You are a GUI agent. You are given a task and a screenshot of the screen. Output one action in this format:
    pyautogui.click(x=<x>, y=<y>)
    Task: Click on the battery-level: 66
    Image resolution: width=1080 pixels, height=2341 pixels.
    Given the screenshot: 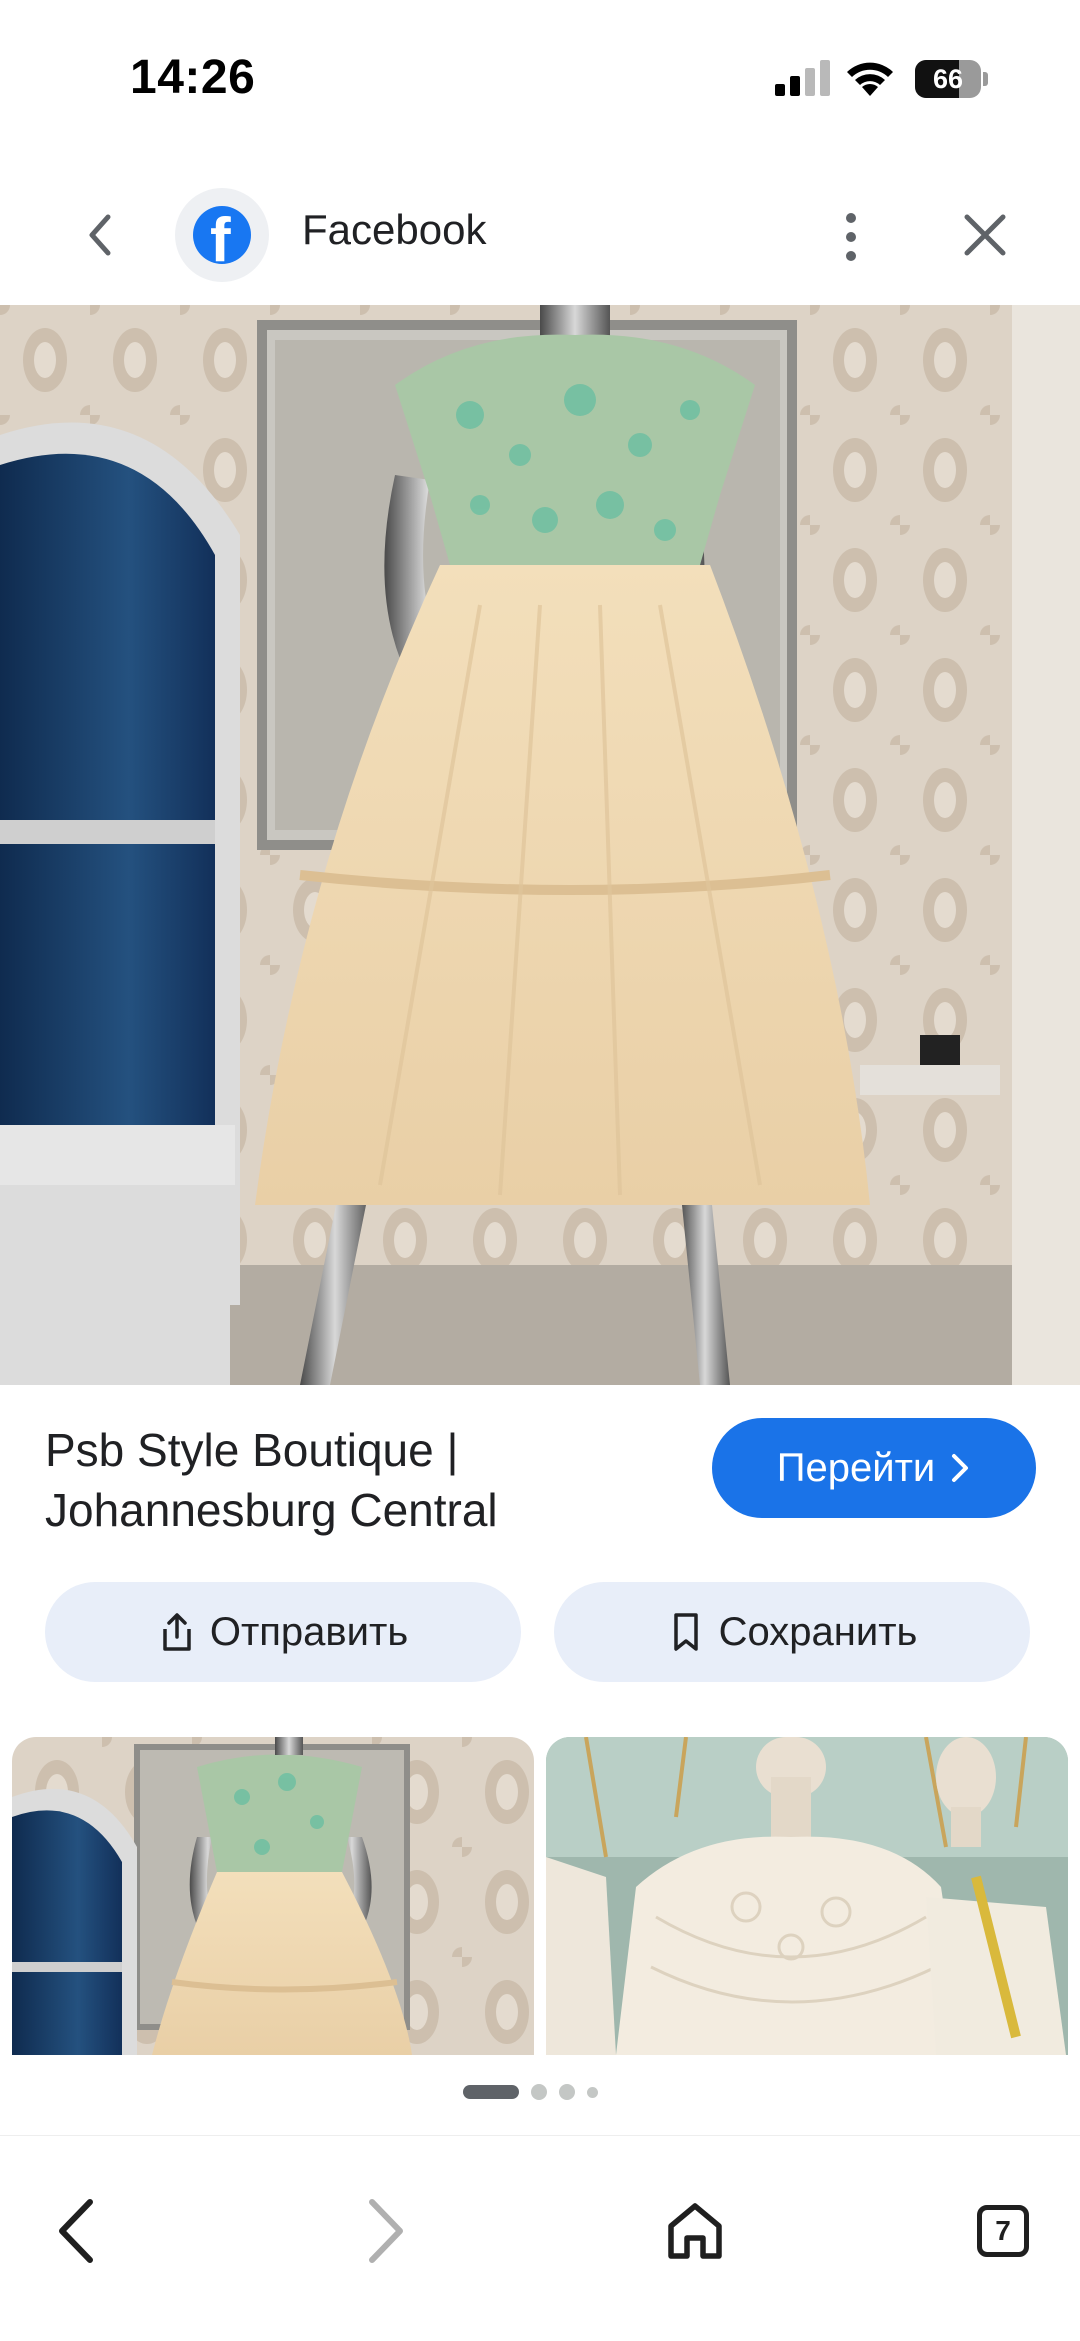 What is the action you would take?
    pyautogui.click(x=948, y=79)
    